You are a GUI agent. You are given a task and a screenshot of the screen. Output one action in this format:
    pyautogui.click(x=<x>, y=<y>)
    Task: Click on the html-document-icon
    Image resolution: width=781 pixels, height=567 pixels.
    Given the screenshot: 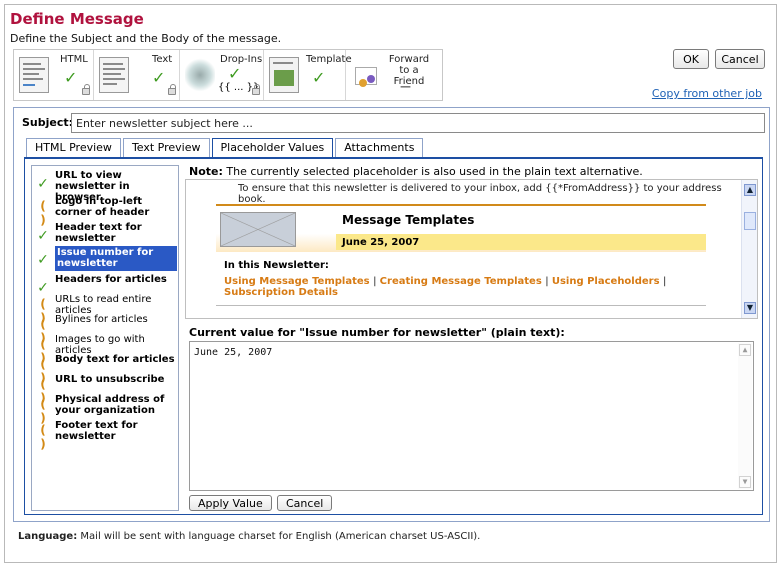 What is the action you would take?
    pyautogui.click(x=34, y=75)
    